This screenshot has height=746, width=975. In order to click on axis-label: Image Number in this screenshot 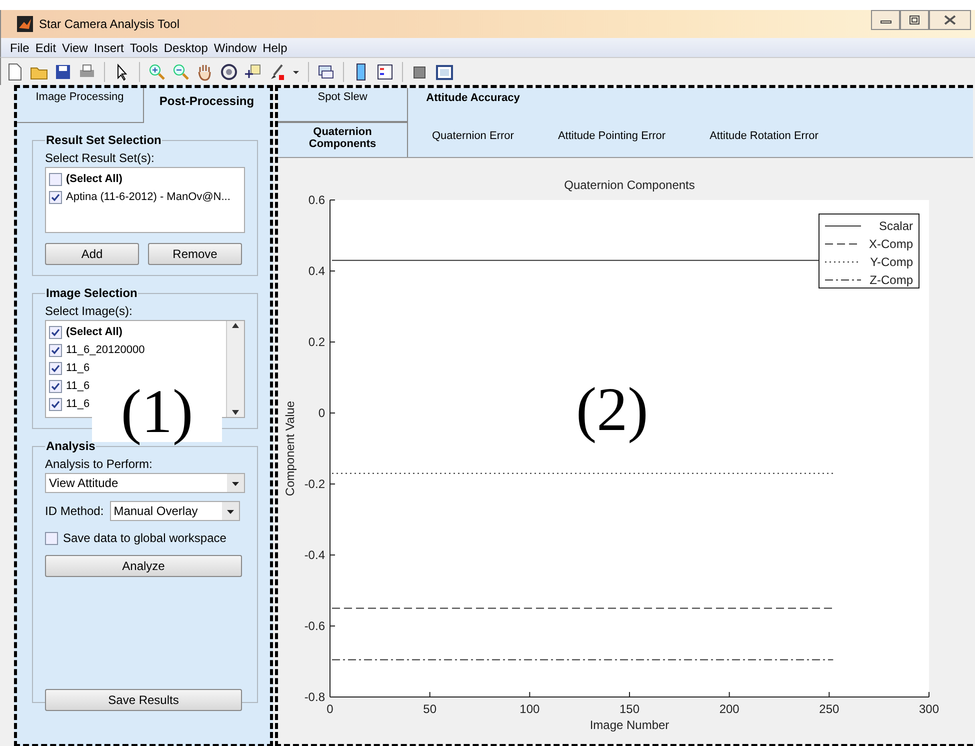, I will do `click(630, 725)`.